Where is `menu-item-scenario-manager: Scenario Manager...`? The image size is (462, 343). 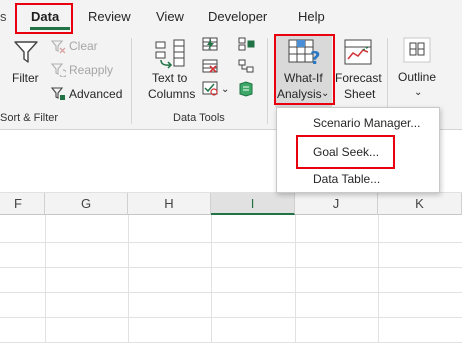
menu-item-scenario-manager: Scenario Manager... is located at coordinates (366, 123).